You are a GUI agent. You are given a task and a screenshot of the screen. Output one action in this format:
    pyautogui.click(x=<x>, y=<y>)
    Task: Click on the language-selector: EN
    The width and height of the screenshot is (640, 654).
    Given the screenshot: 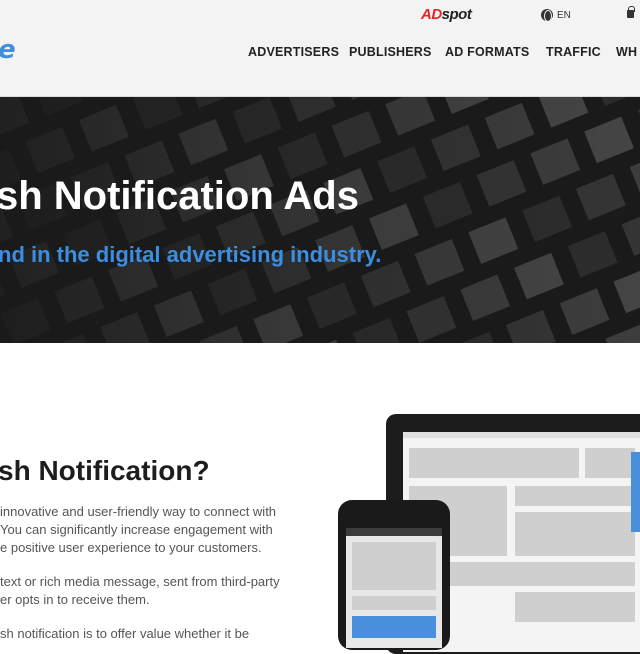 What is the action you would take?
    pyautogui.click(x=556, y=15)
    